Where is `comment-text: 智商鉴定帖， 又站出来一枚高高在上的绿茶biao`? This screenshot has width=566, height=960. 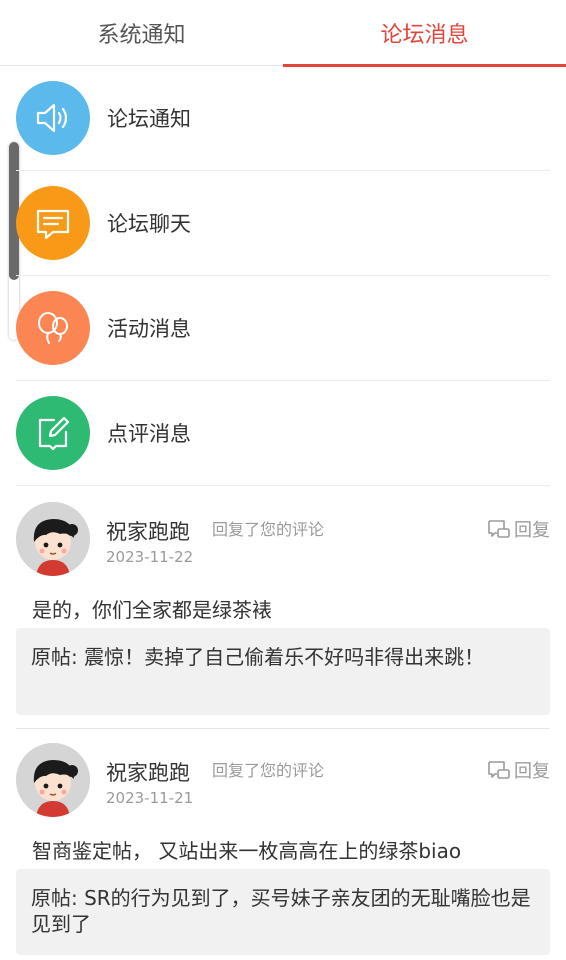 comment-text: 智商鉴定帖， 又站出来一枚高高在上的绿茶biao is located at coordinates (247, 851).